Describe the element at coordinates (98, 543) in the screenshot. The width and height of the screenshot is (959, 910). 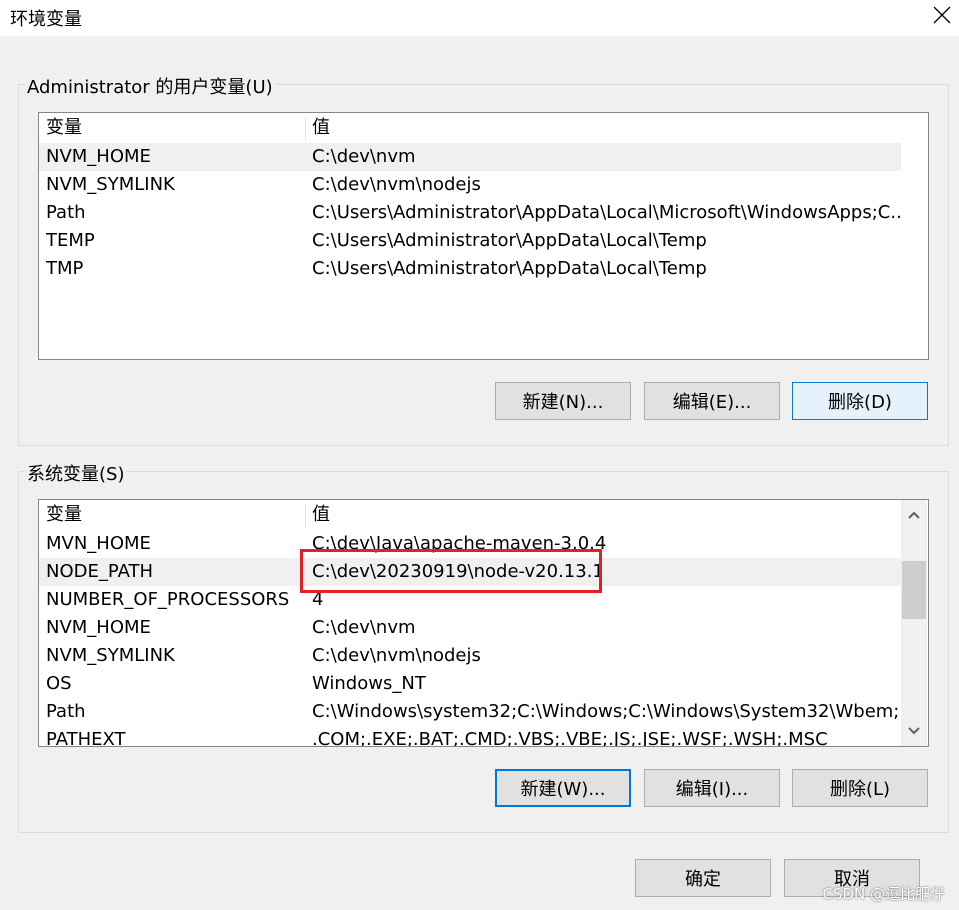
I see `variable-name: MVN_HOME` at that location.